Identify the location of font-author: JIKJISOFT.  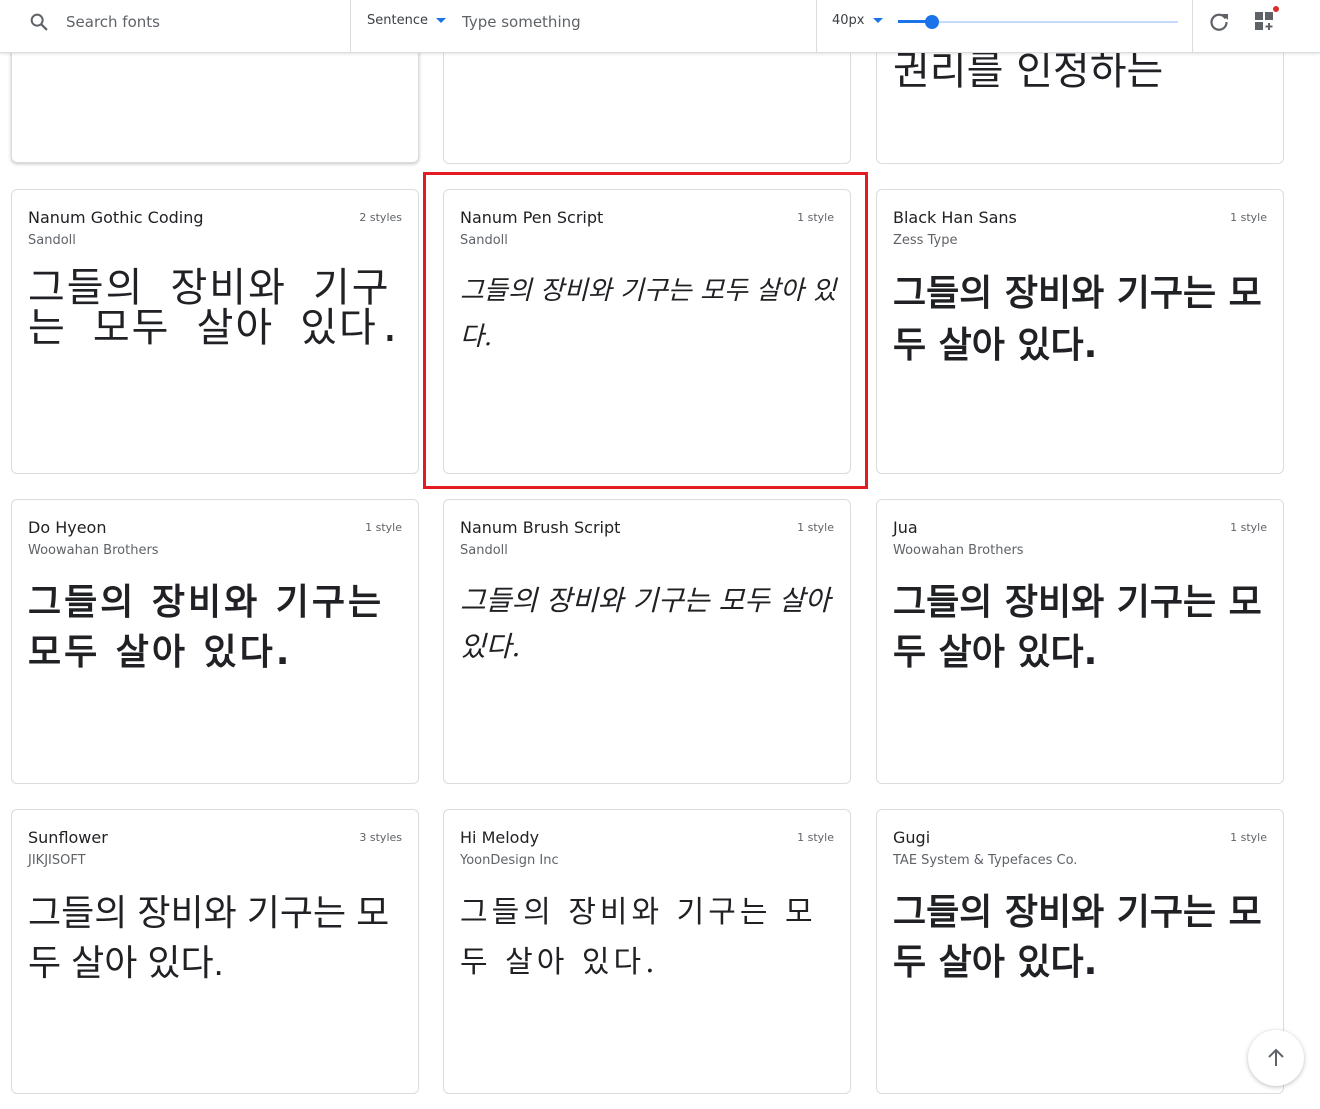
(57, 860).